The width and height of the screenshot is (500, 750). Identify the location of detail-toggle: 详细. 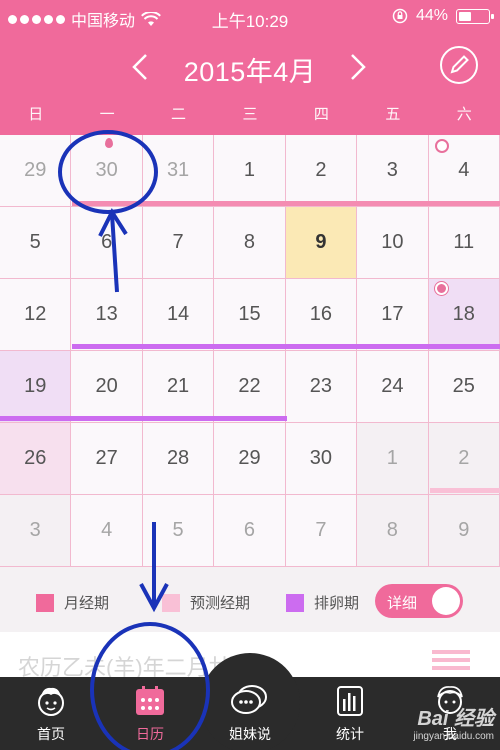
(419, 601).